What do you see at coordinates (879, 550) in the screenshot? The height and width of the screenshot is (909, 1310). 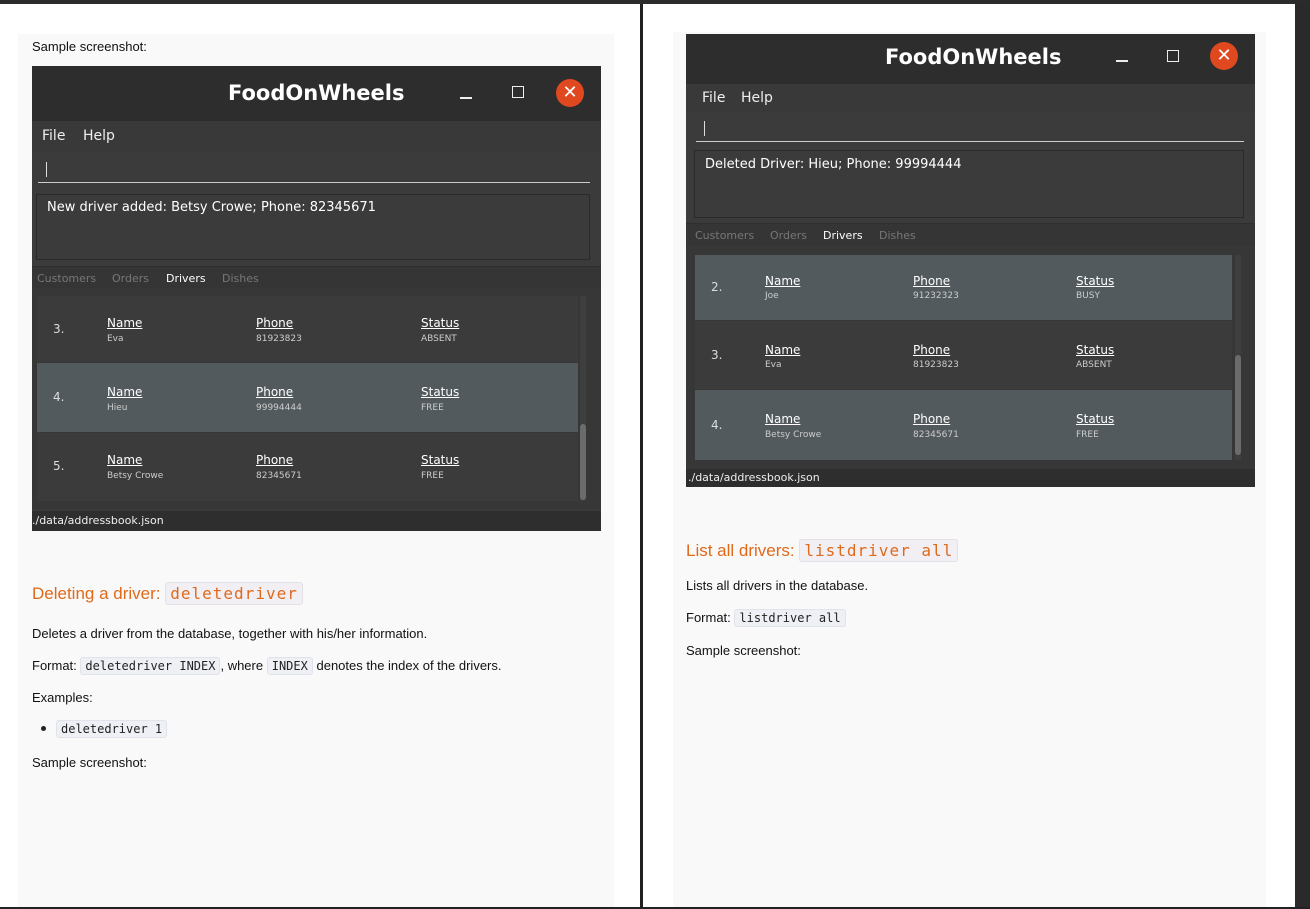 I see `heading-command: listdriver all` at bounding box center [879, 550].